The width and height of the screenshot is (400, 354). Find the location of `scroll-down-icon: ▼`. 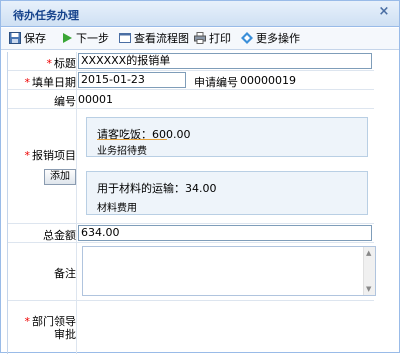

scroll-down-icon: ▼ is located at coordinates (368, 289).